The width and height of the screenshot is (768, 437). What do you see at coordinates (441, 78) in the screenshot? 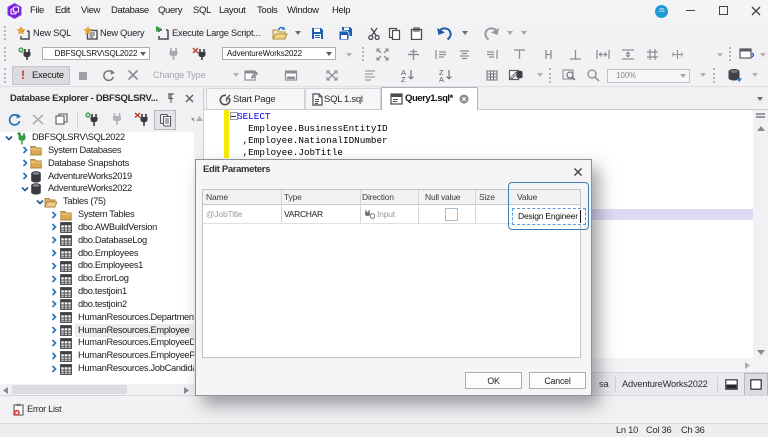
I see `svg-text: A` at bounding box center [441, 78].